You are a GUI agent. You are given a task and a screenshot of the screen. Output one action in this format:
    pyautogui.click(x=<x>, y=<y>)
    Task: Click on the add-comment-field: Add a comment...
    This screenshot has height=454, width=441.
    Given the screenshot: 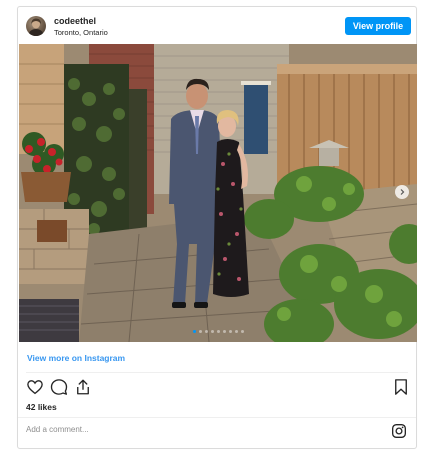 What is the action you would take?
    pyautogui.click(x=57, y=429)
    